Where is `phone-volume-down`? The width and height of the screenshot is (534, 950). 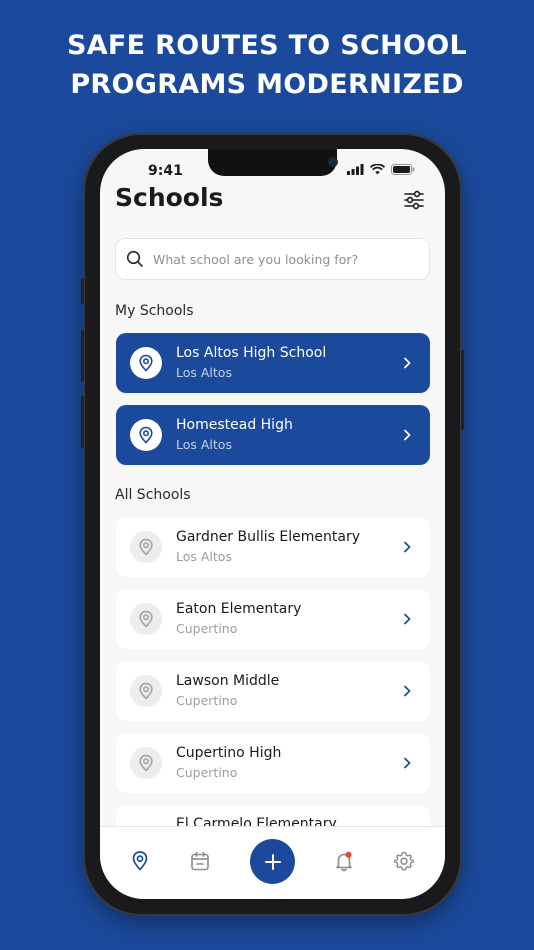
phone-volume-down is located at coordinates (82, 422).